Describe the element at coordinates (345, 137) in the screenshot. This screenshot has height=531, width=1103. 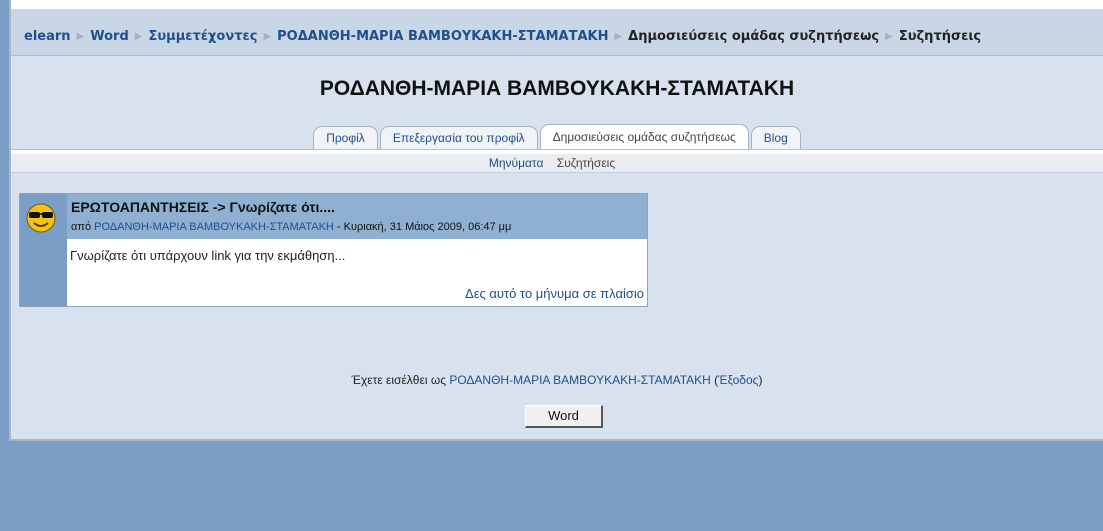
I see `tab-profile: Προφίλ` at that location.